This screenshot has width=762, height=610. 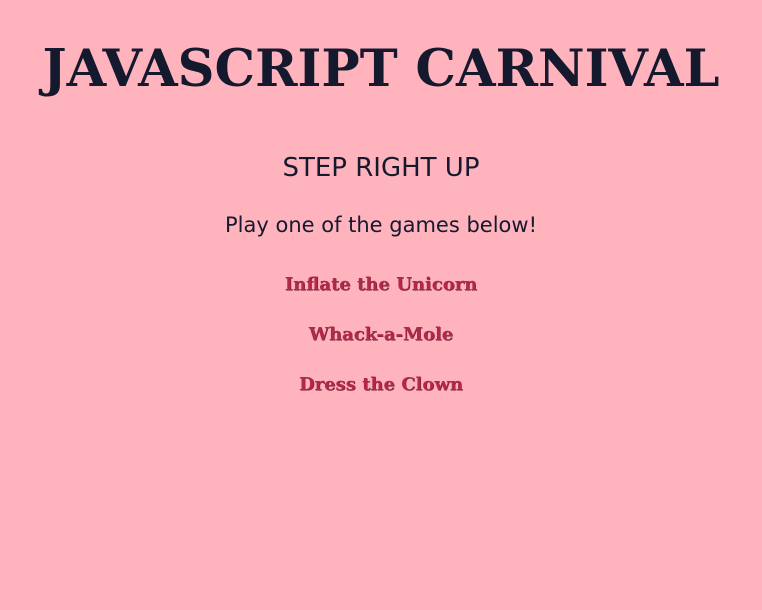 I want to click on list-item: Dress the Clown, so click(x=381, y=395).